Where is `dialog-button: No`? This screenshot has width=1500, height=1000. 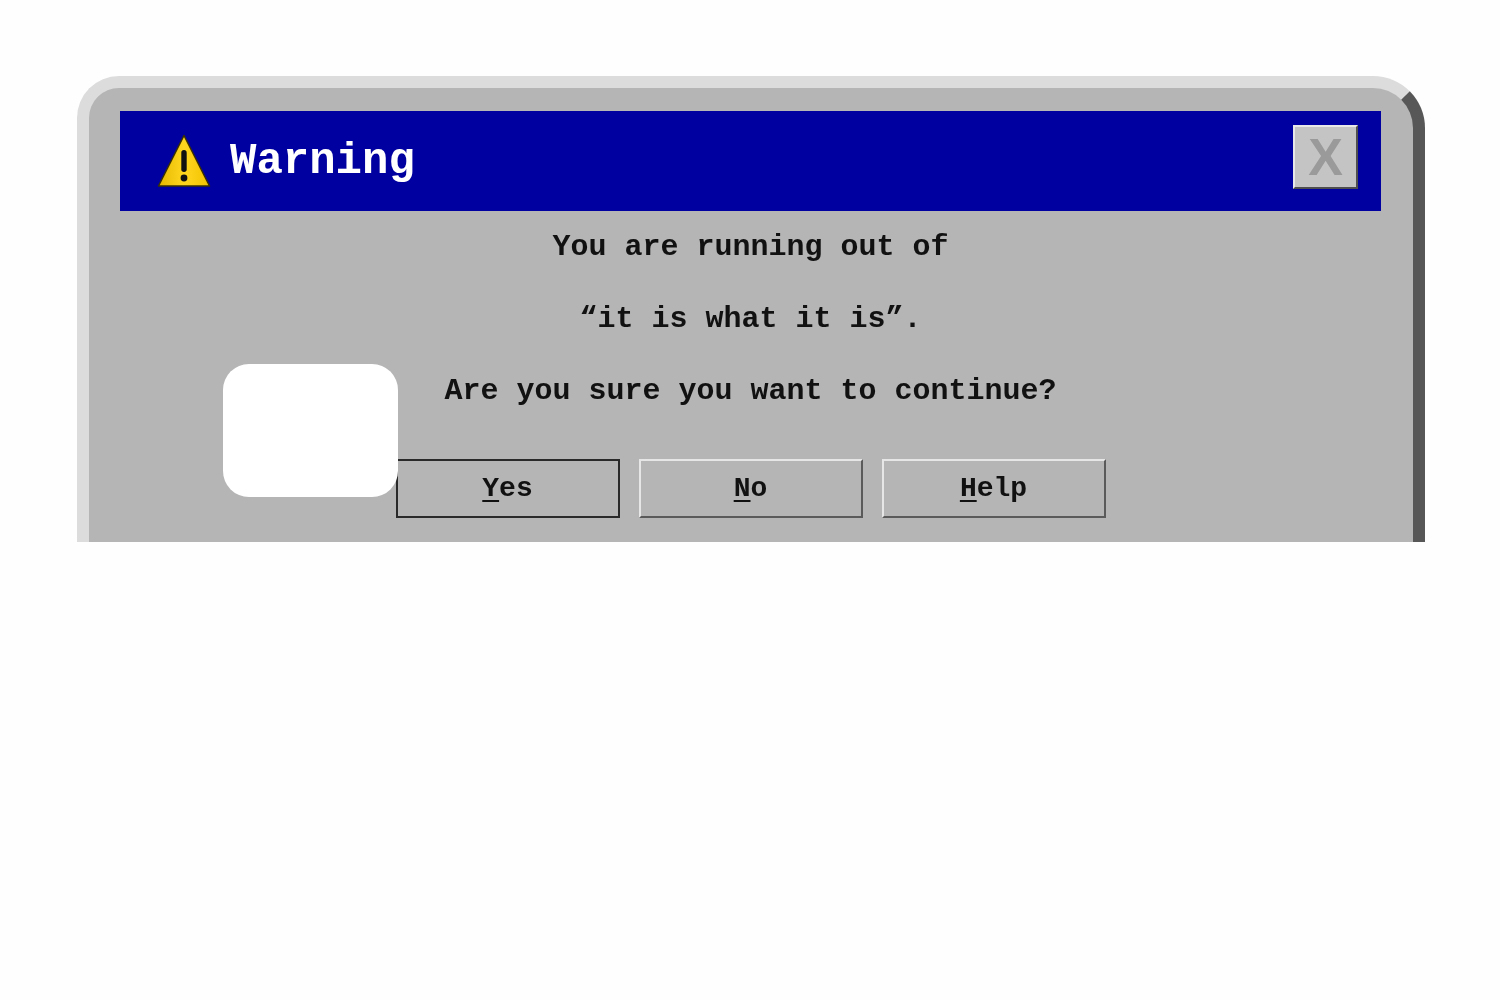
dialog-button: No is located at coordinates (750, 488).